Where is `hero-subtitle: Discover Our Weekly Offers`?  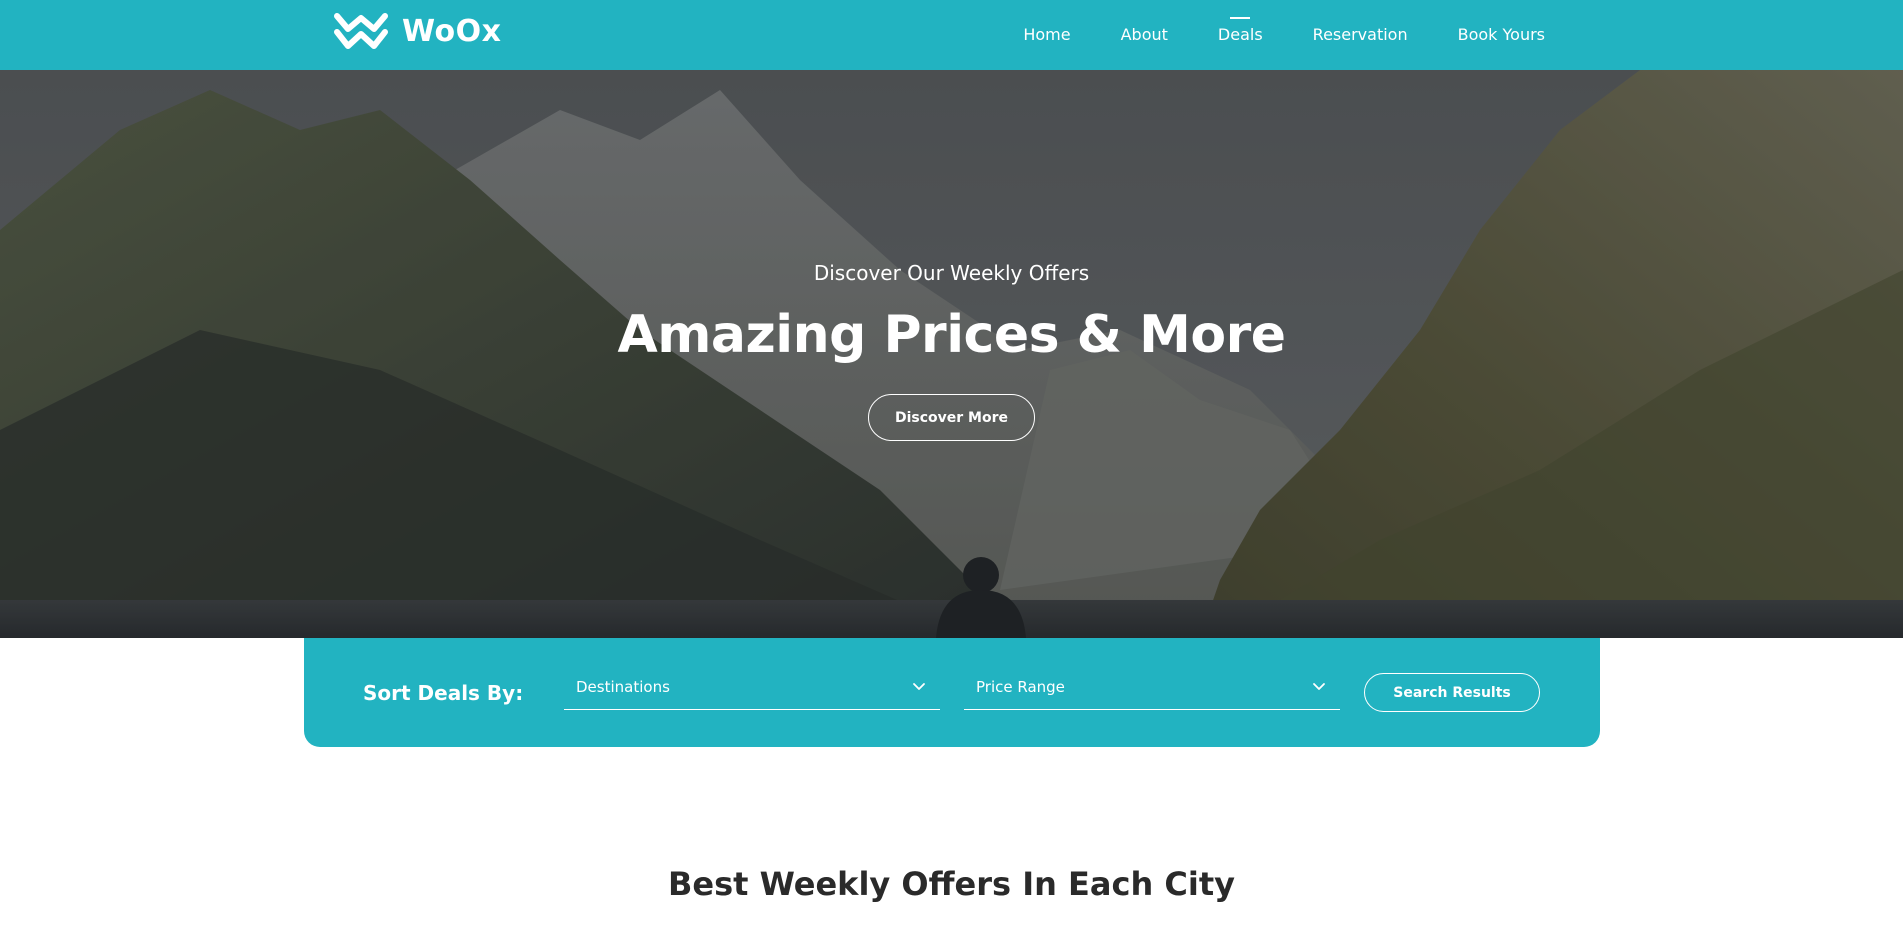 hero-subtitle: Discover Our Weekly Offers is located at coordinates (951, 273).